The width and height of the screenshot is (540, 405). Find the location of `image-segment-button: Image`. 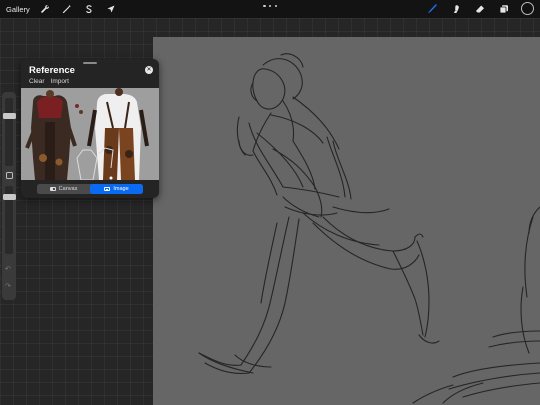

image-segment-button: Image is located at coordinates (116, 189).